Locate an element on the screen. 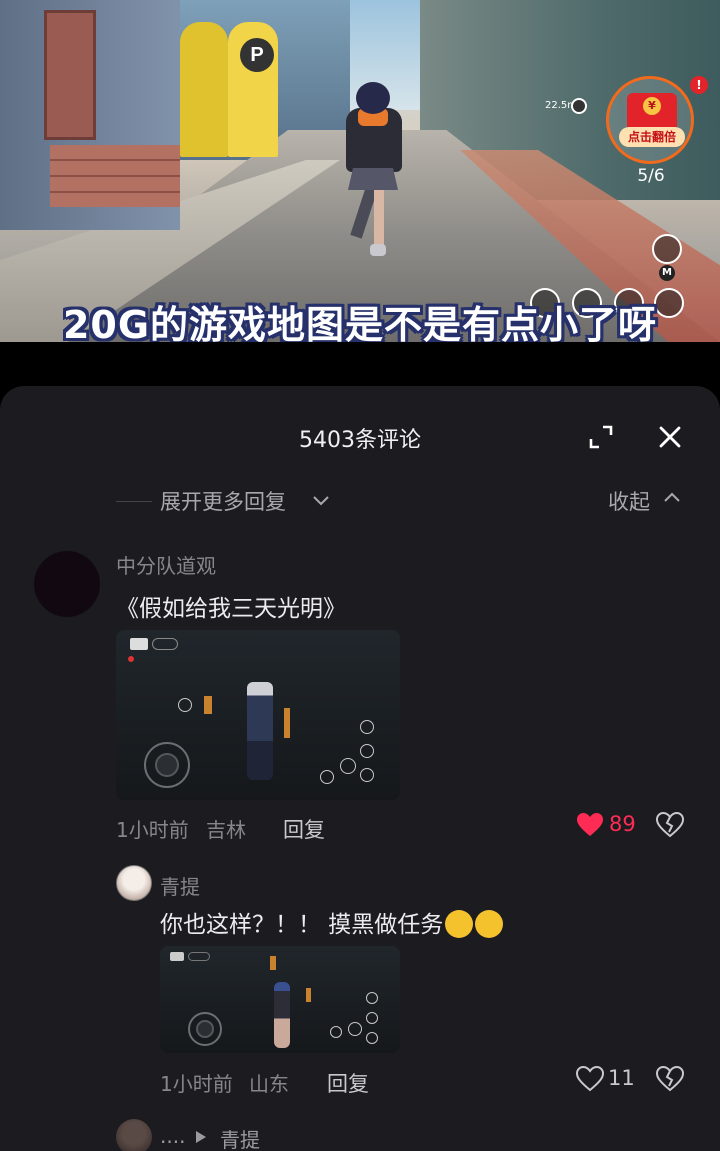 Image resolution: width=720 pixels, height=1151 pixels. red-packet-button: ¥ 点击翻倍 is located at coordinates (650, 120).